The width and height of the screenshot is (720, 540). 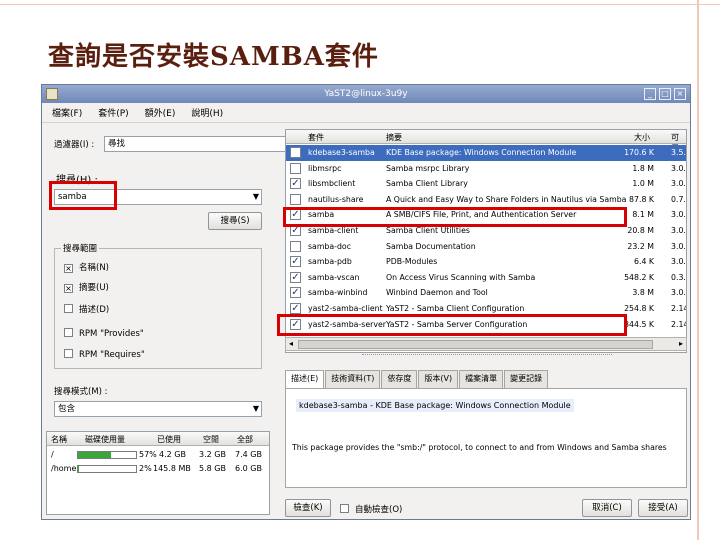 What do you see at coordinates (308, 508) in the screenshot?
I see `check-button: 檢查(K)` at bounding box center [308, 508].